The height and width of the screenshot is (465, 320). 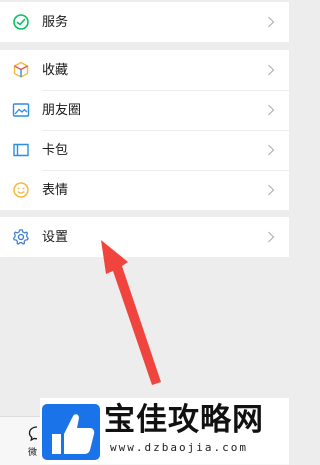 What do you see at coordinates (55, 149) in the screenshot?
I see `menu-item-label: 卡包` at bounding box center [55, 149].